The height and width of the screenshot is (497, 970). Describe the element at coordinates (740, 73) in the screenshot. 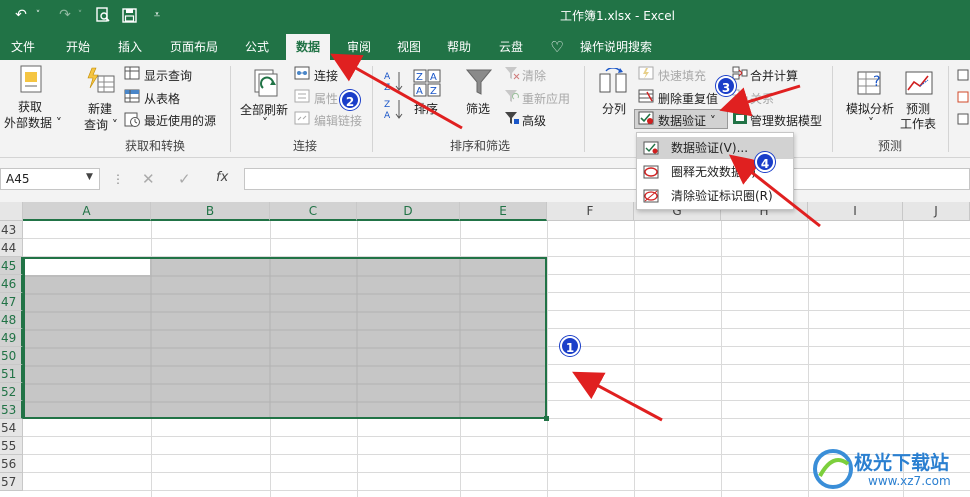

I see `consolidate-icon` at that location.